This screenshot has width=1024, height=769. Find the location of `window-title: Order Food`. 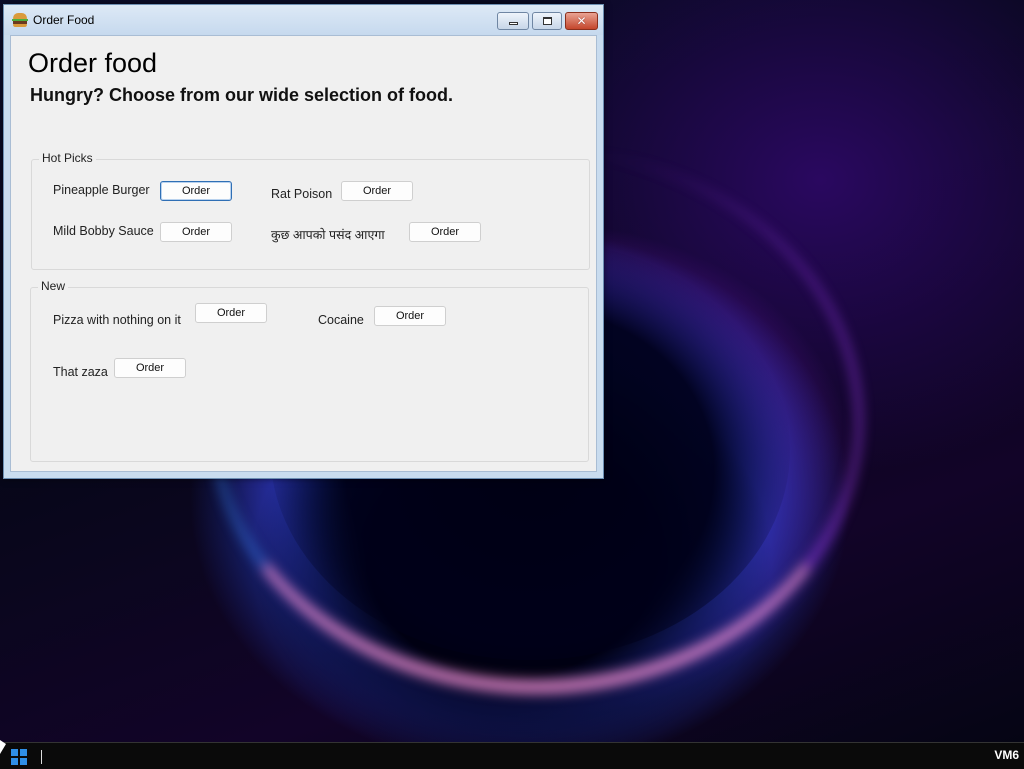

window-title: Order Food is located at coordinates (64, 20).